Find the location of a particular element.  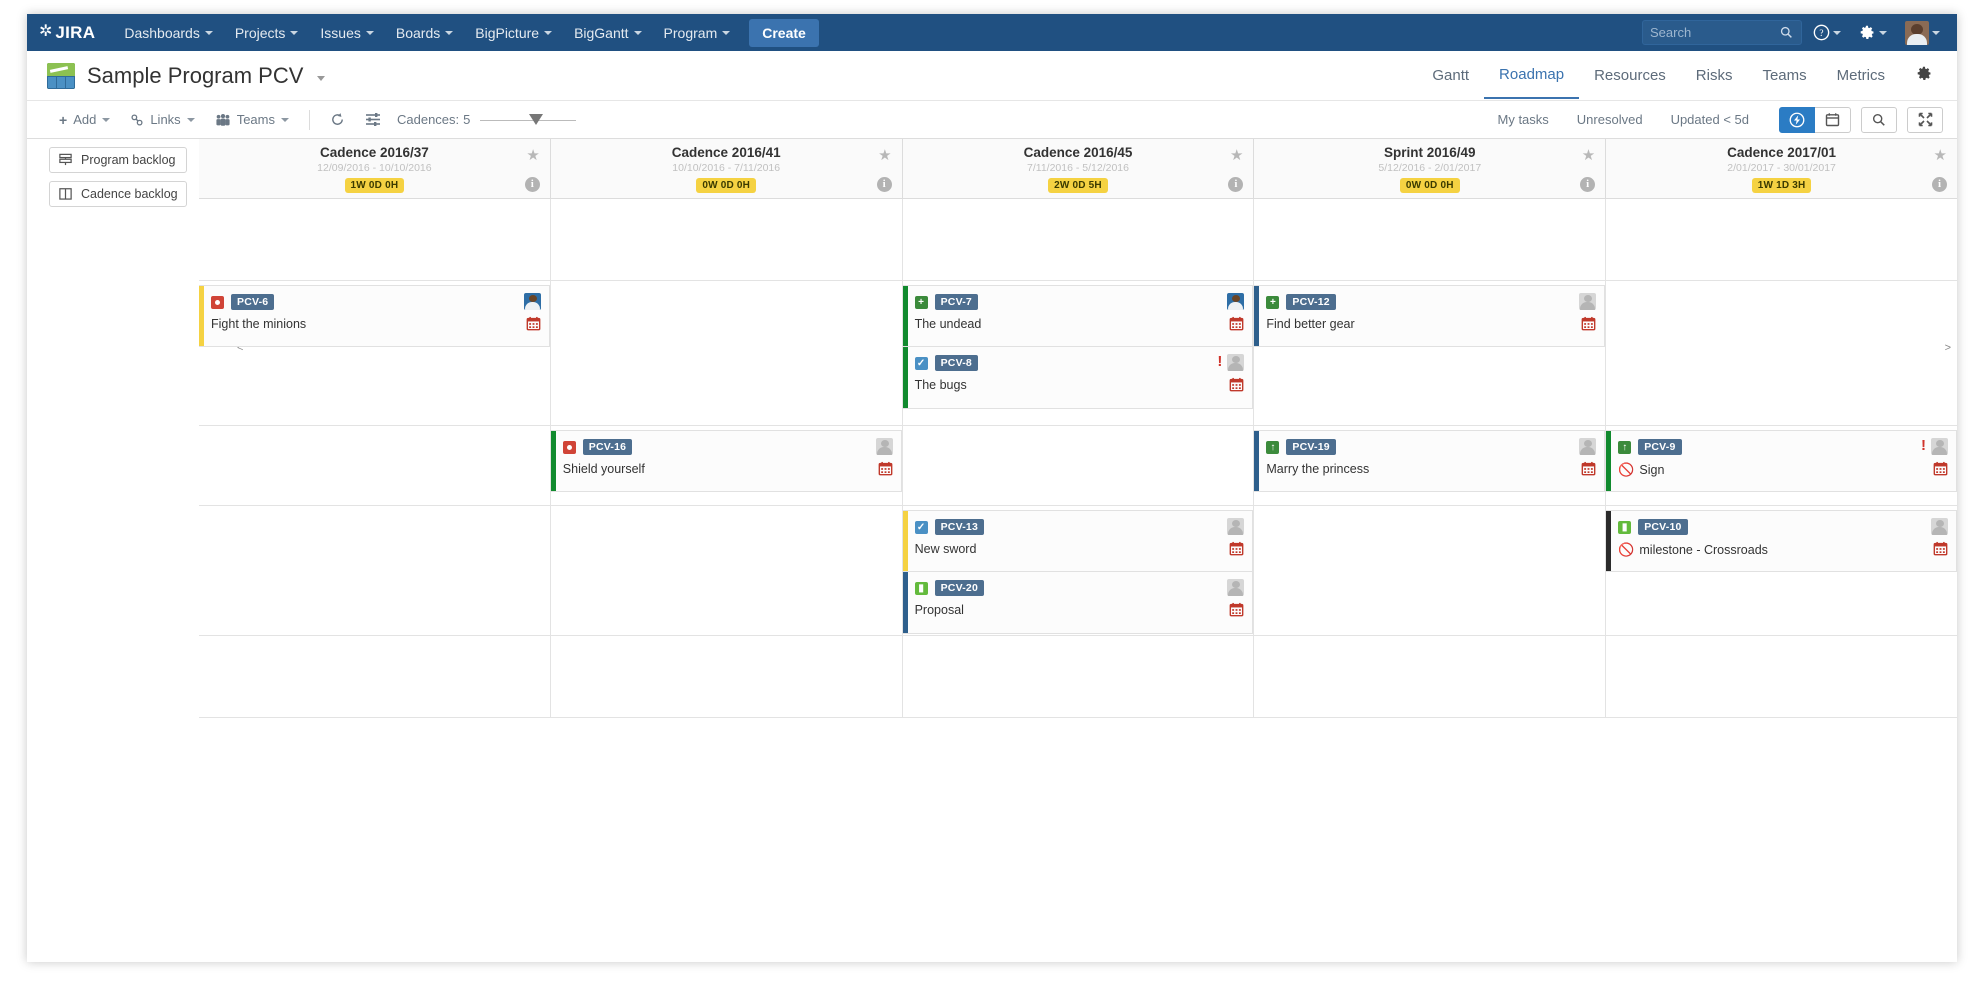

issue-card: ▮ PCV-20 Proposal is located at coordinates (1078, 603).